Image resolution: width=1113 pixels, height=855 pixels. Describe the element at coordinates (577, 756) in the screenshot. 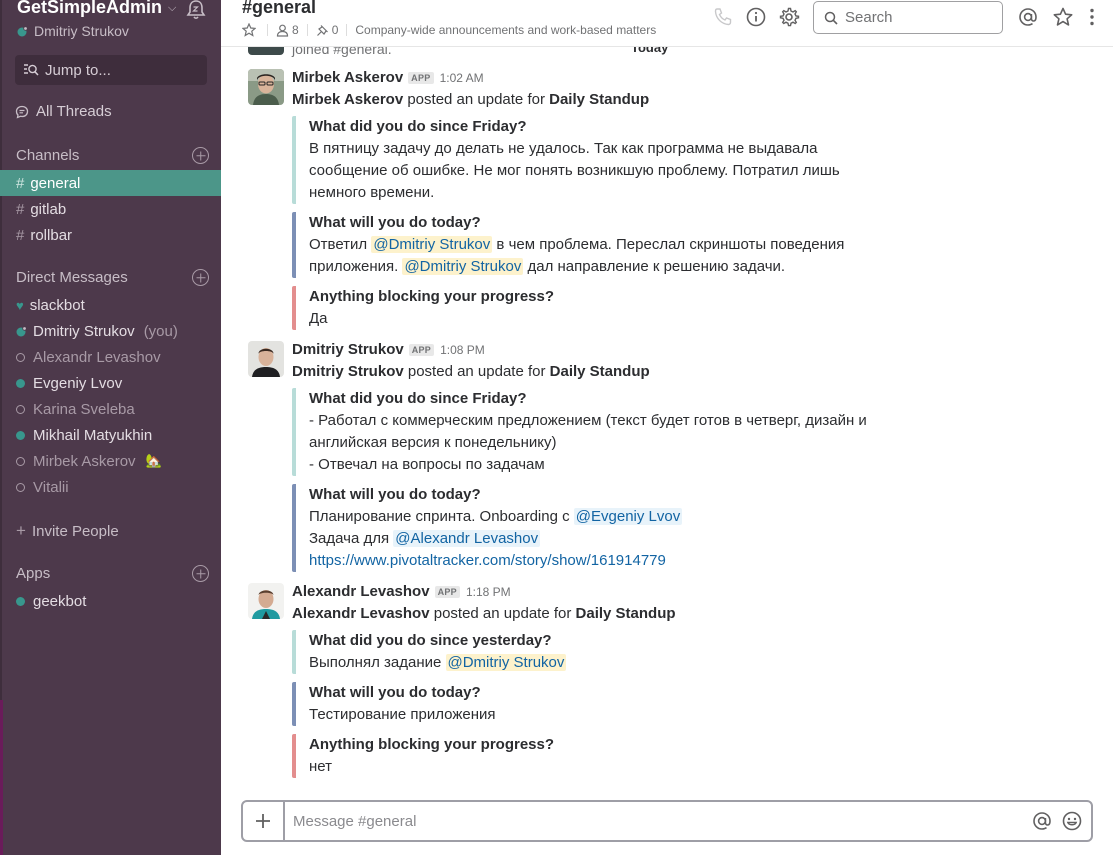

I see `attachment: Anything blocking your progress? нет` at that location.